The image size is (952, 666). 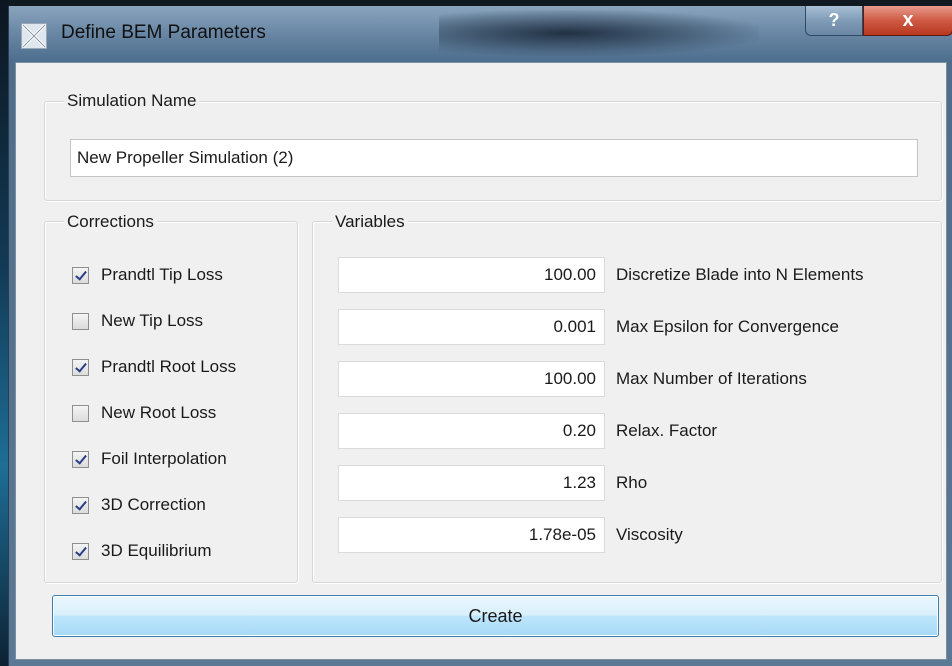 I want to click on checkbox-prandtl-tip-loss: Prandtl Tip Loss, so click(x=147, y=275).